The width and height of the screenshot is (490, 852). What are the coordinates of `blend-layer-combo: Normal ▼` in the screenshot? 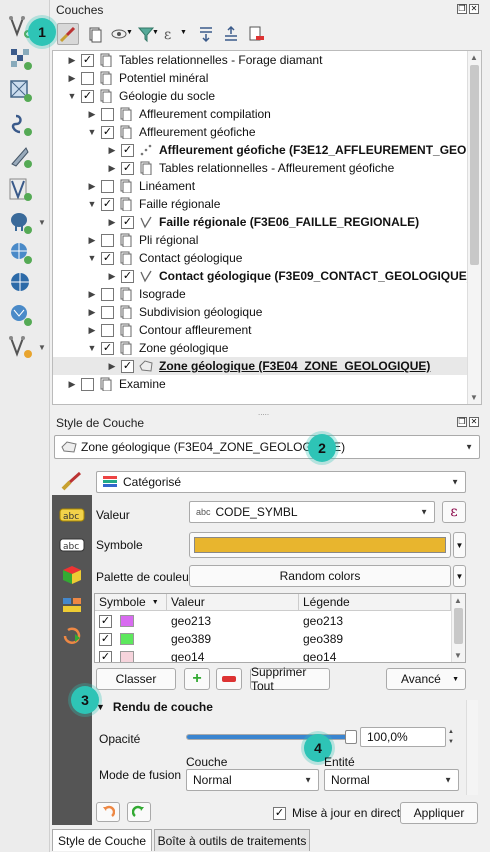 It's located at (252, 780).